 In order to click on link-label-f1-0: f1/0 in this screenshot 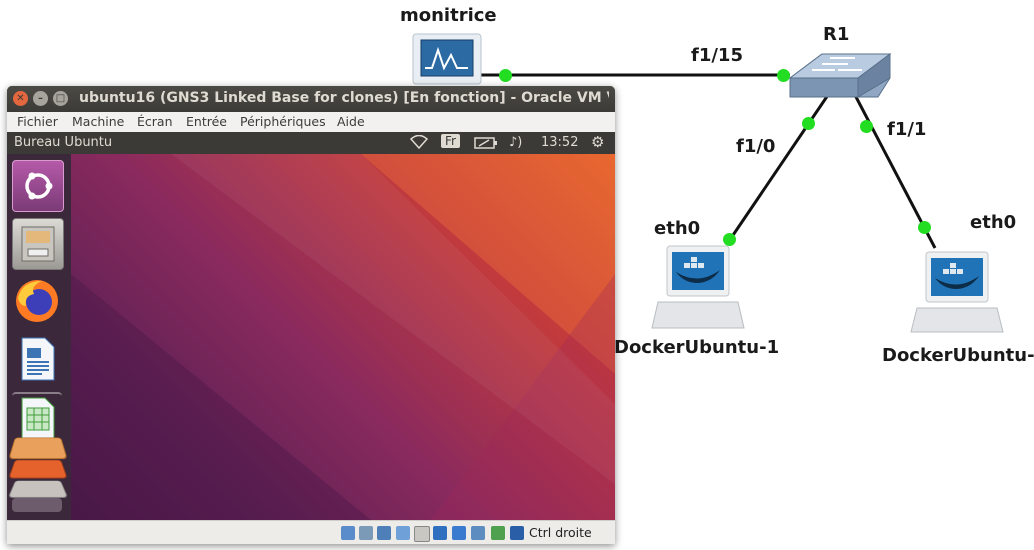, I will do `click(756, 146)`.